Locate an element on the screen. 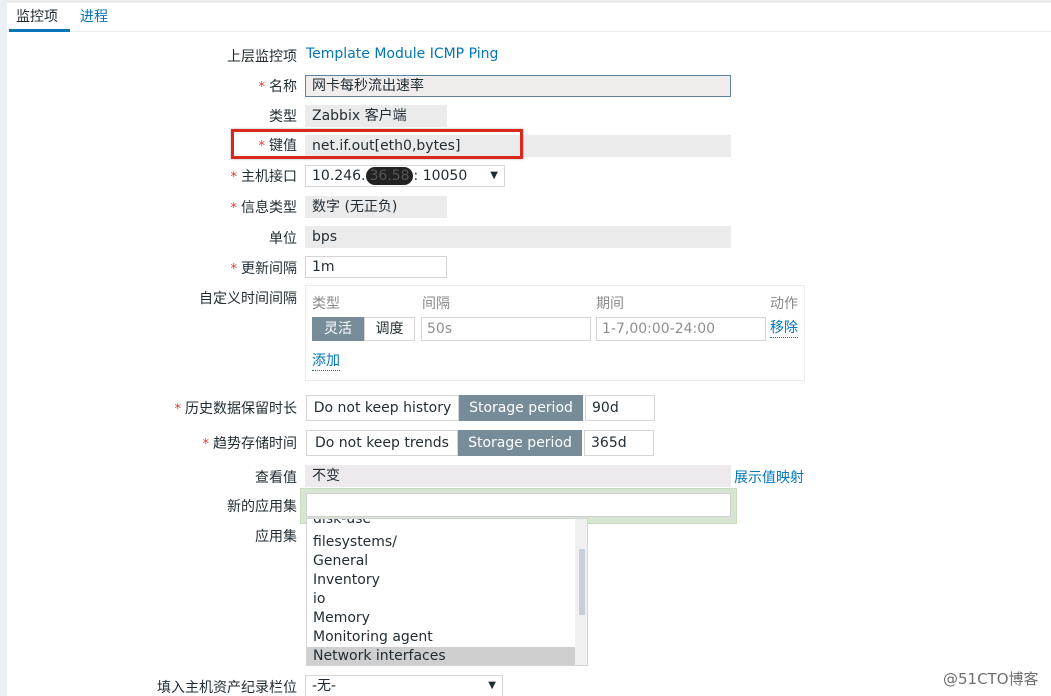 The width and height of the screenshot is (1051, 696). units-label: 单位 is located at coordinates (283, 239).